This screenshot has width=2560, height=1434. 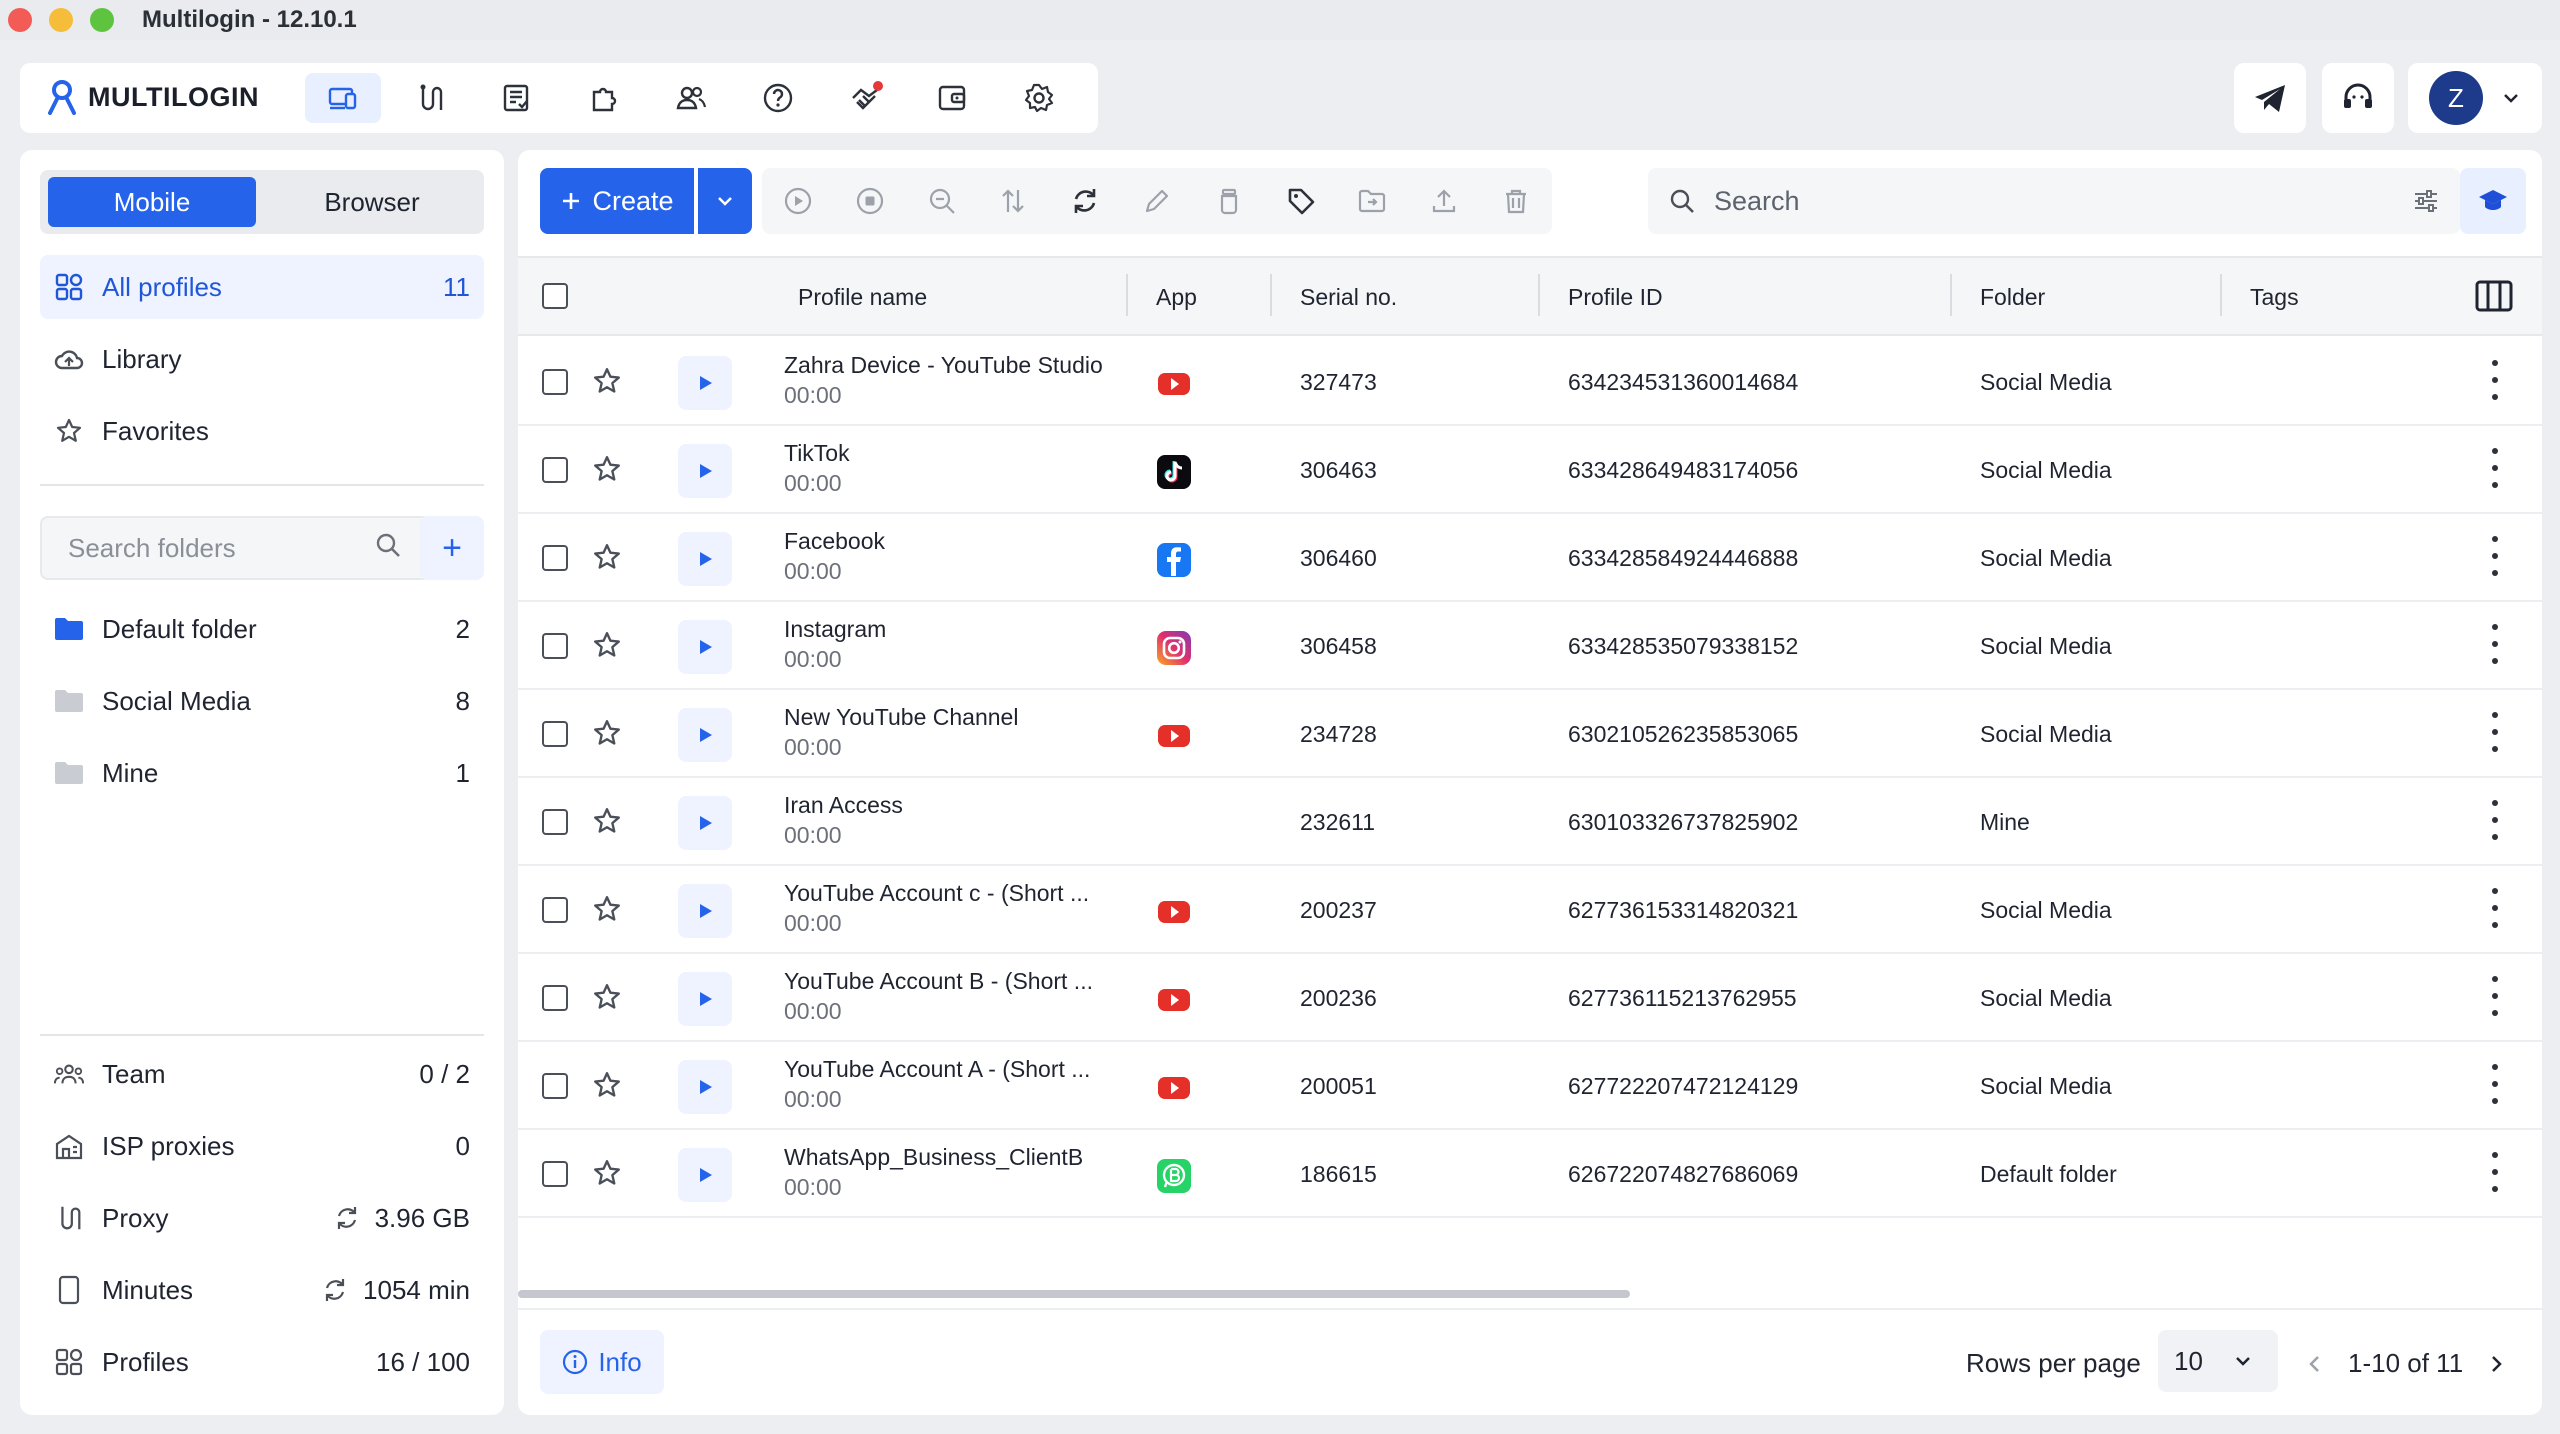 I want to click on inspect-button, so click(x=942, y=201).